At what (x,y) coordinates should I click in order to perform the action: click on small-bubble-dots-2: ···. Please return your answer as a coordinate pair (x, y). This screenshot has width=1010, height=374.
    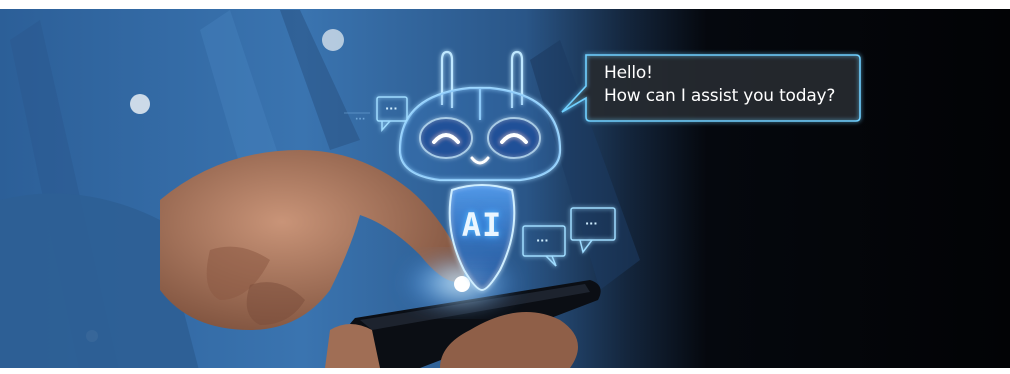
    Looking at the image, I should click on (591, 223).